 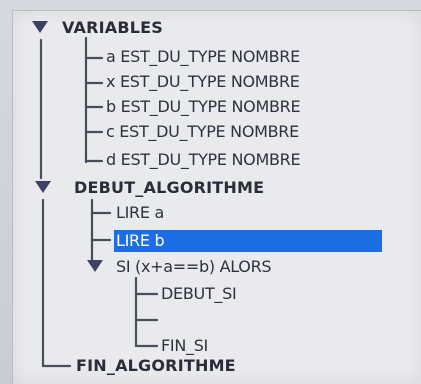 I want to click on tree-node-variable-b: b EST_DU_TYPE NOMBRE, so click(x=203, y=107).